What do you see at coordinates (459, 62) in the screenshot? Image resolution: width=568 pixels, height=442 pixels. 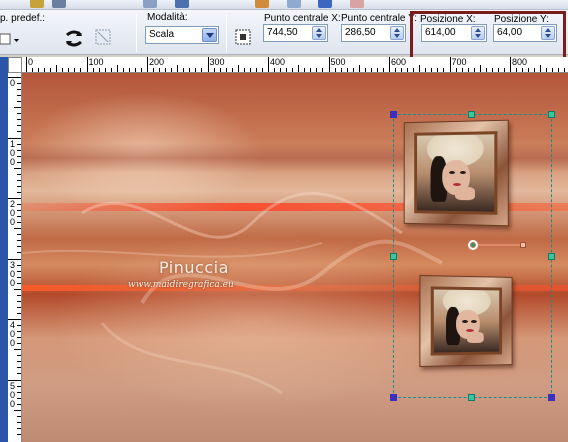 I see `ruler-label: 700` at bounding box center [459, 62].